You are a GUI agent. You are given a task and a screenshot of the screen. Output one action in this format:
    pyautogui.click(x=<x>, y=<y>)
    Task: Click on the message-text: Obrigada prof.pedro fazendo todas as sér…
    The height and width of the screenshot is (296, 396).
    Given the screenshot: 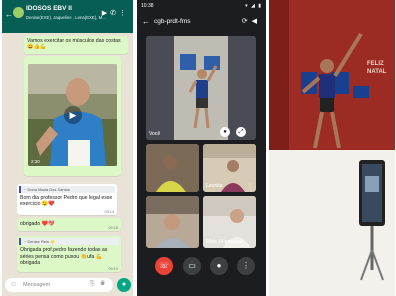 What is the action you would take?
    pyautogui.click(x=64, y=256)
    